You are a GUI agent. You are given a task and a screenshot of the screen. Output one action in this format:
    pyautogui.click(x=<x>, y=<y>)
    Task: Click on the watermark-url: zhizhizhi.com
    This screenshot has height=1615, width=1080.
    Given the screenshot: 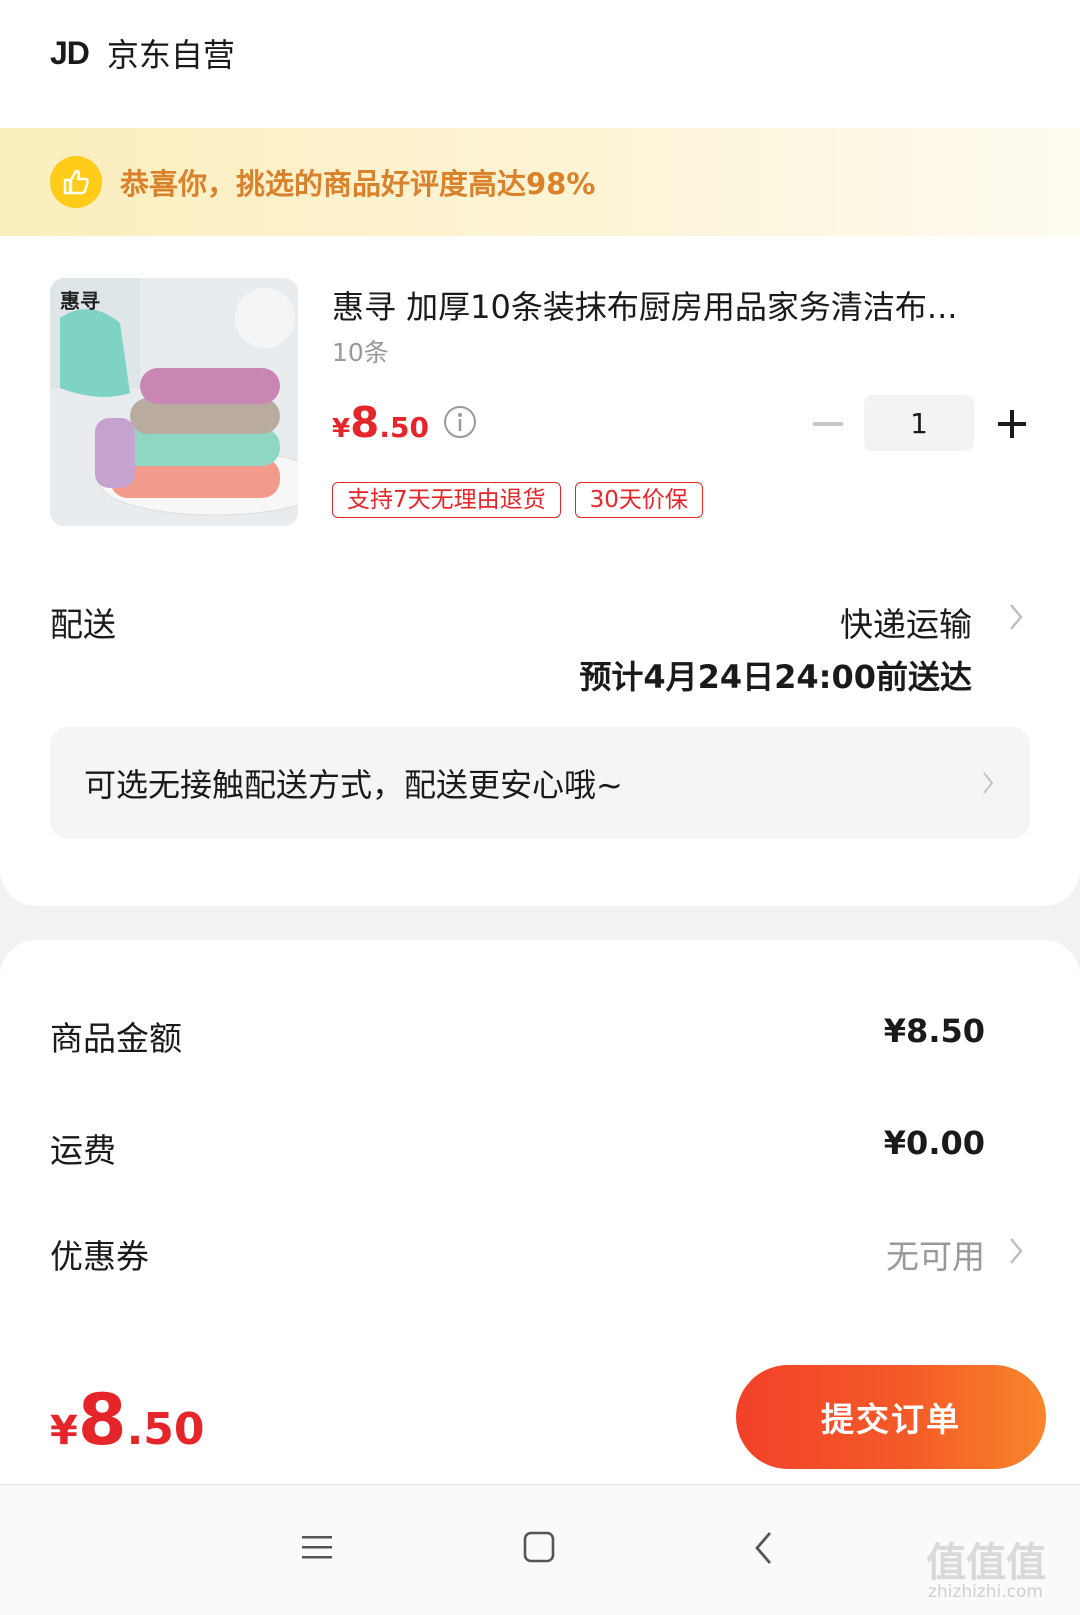 What is the action you would take?
    pyautogui.click(x=985, y=1592)
    